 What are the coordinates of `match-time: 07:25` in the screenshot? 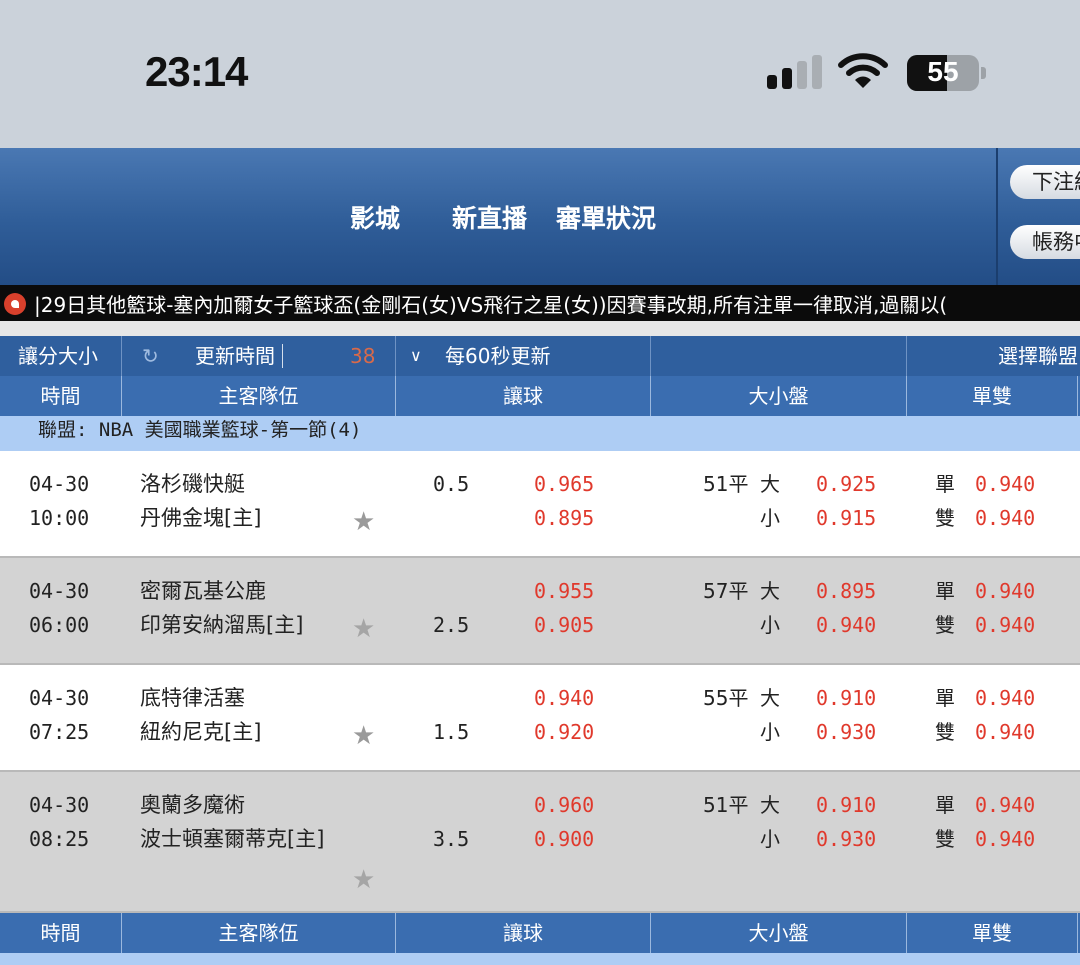 It's located at (59, 732).